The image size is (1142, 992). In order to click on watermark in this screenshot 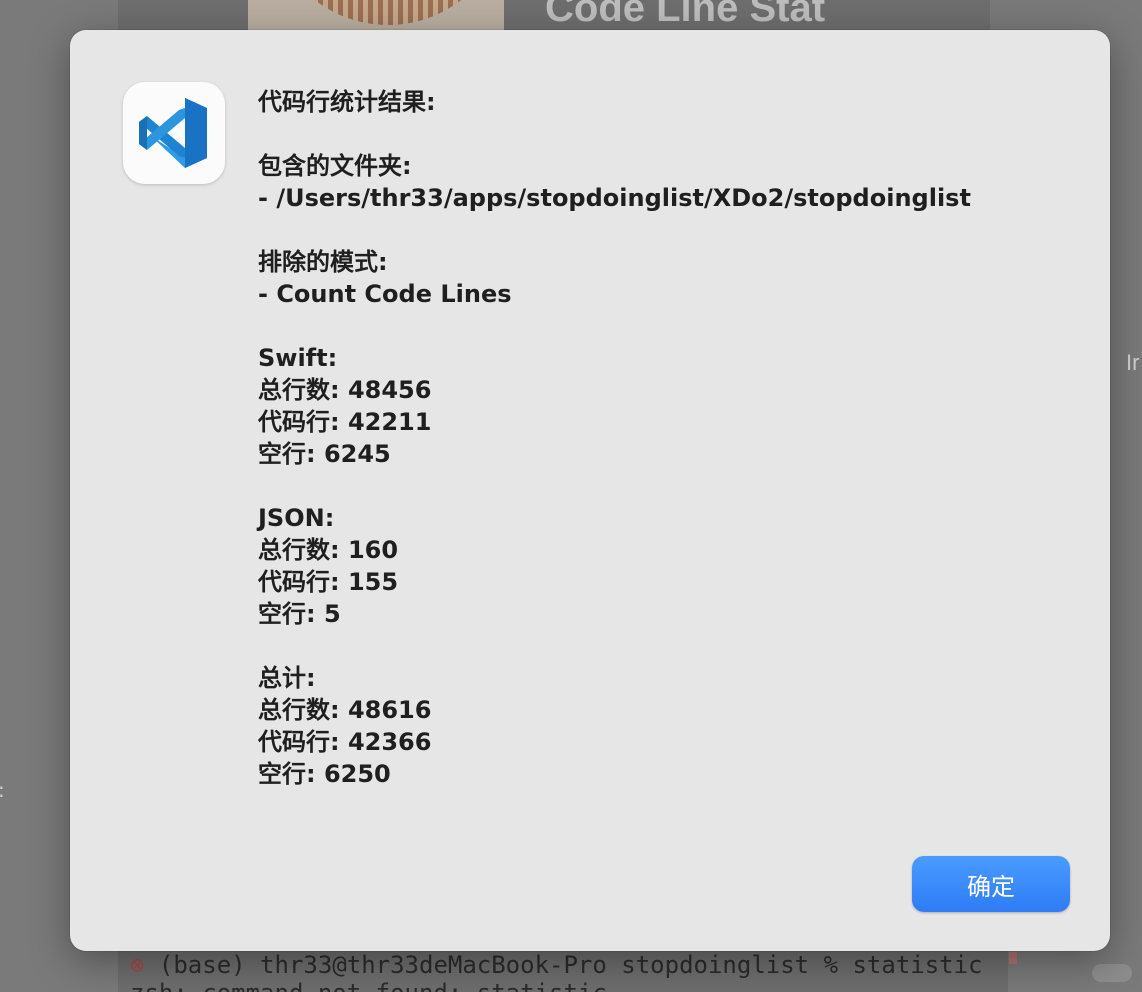, I will do `click(1112, 973)`.